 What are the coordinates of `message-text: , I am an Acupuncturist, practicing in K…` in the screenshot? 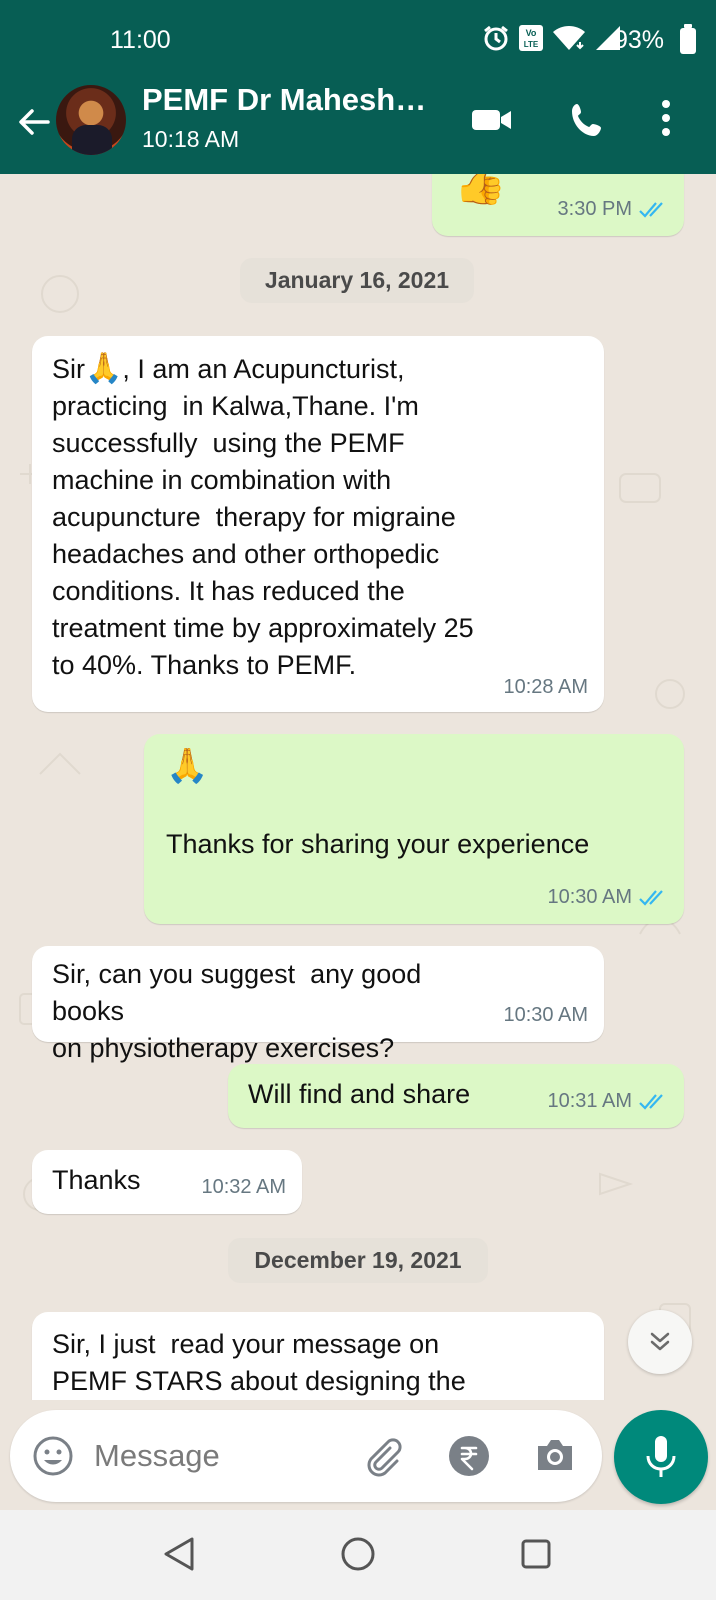 It's located at (263, 517).